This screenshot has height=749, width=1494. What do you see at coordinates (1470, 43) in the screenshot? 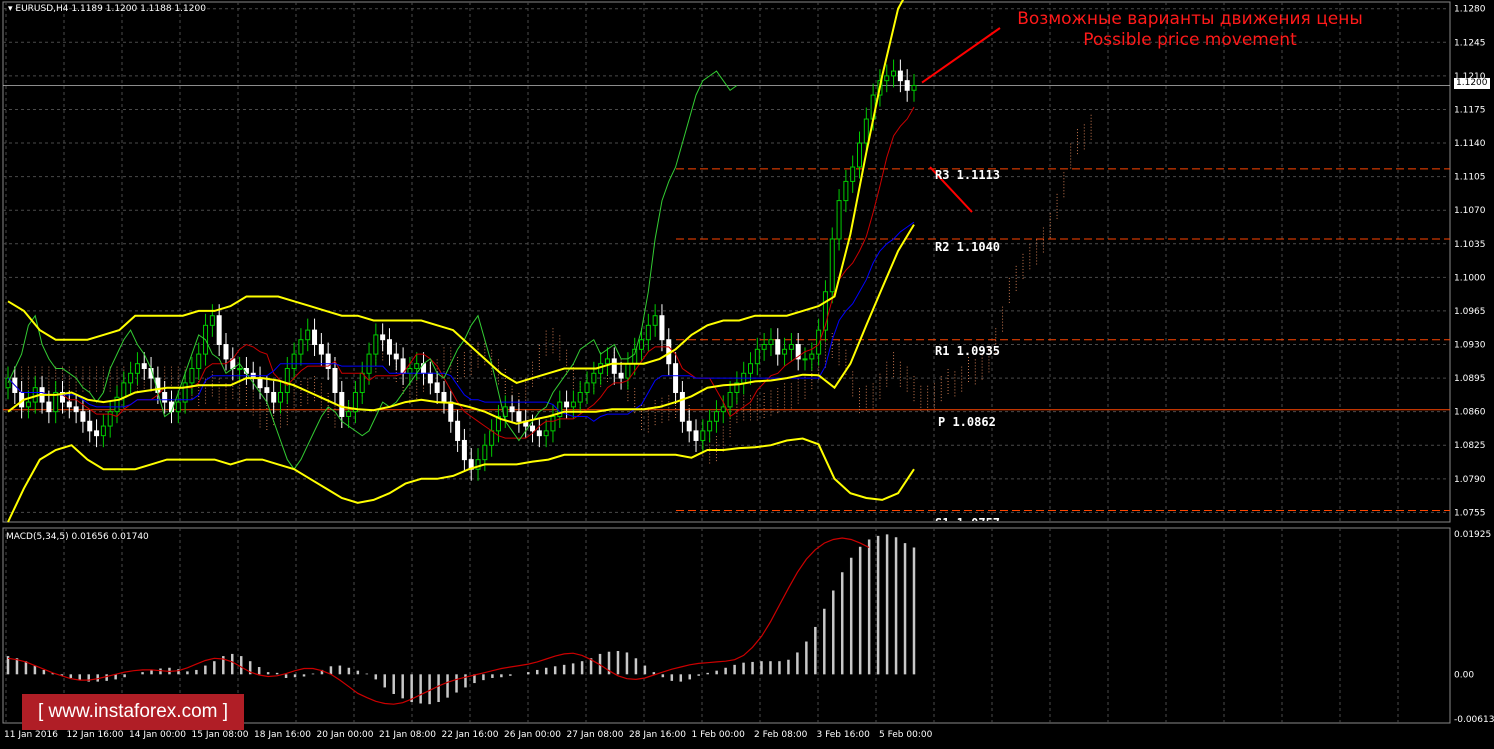
I see `y-tick-label: 1.1245` at bounding box center [1470, 43].